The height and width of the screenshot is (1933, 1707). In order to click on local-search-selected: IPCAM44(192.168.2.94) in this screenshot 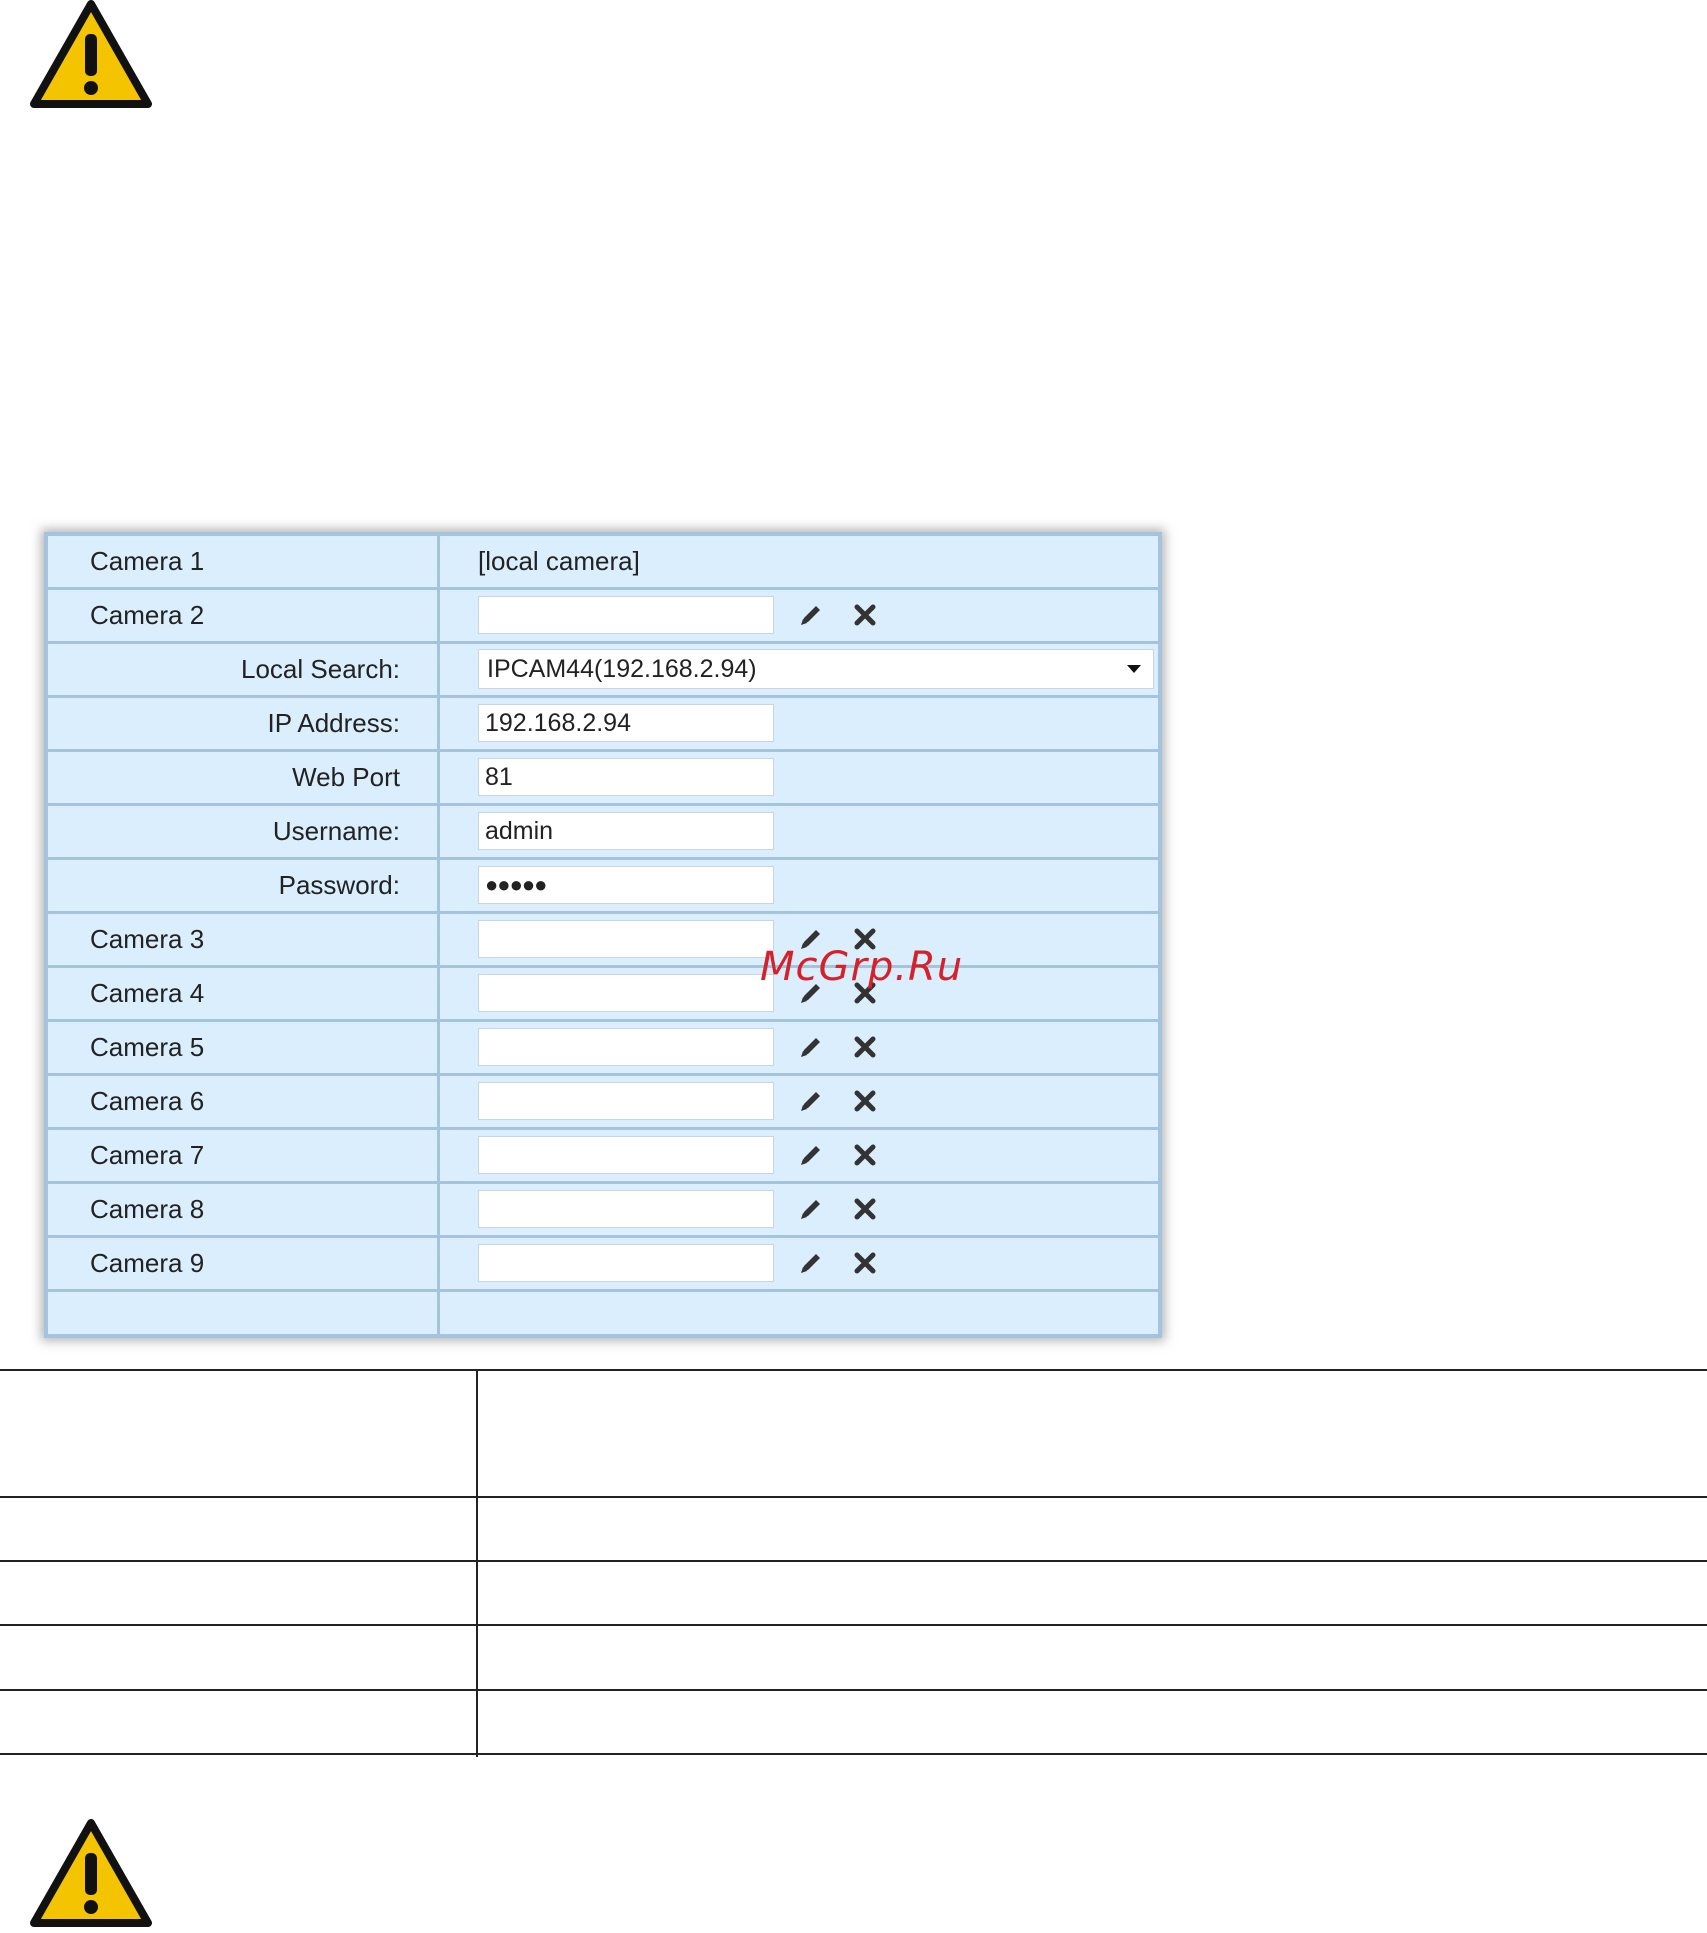, I will do `click(622, 669)`.